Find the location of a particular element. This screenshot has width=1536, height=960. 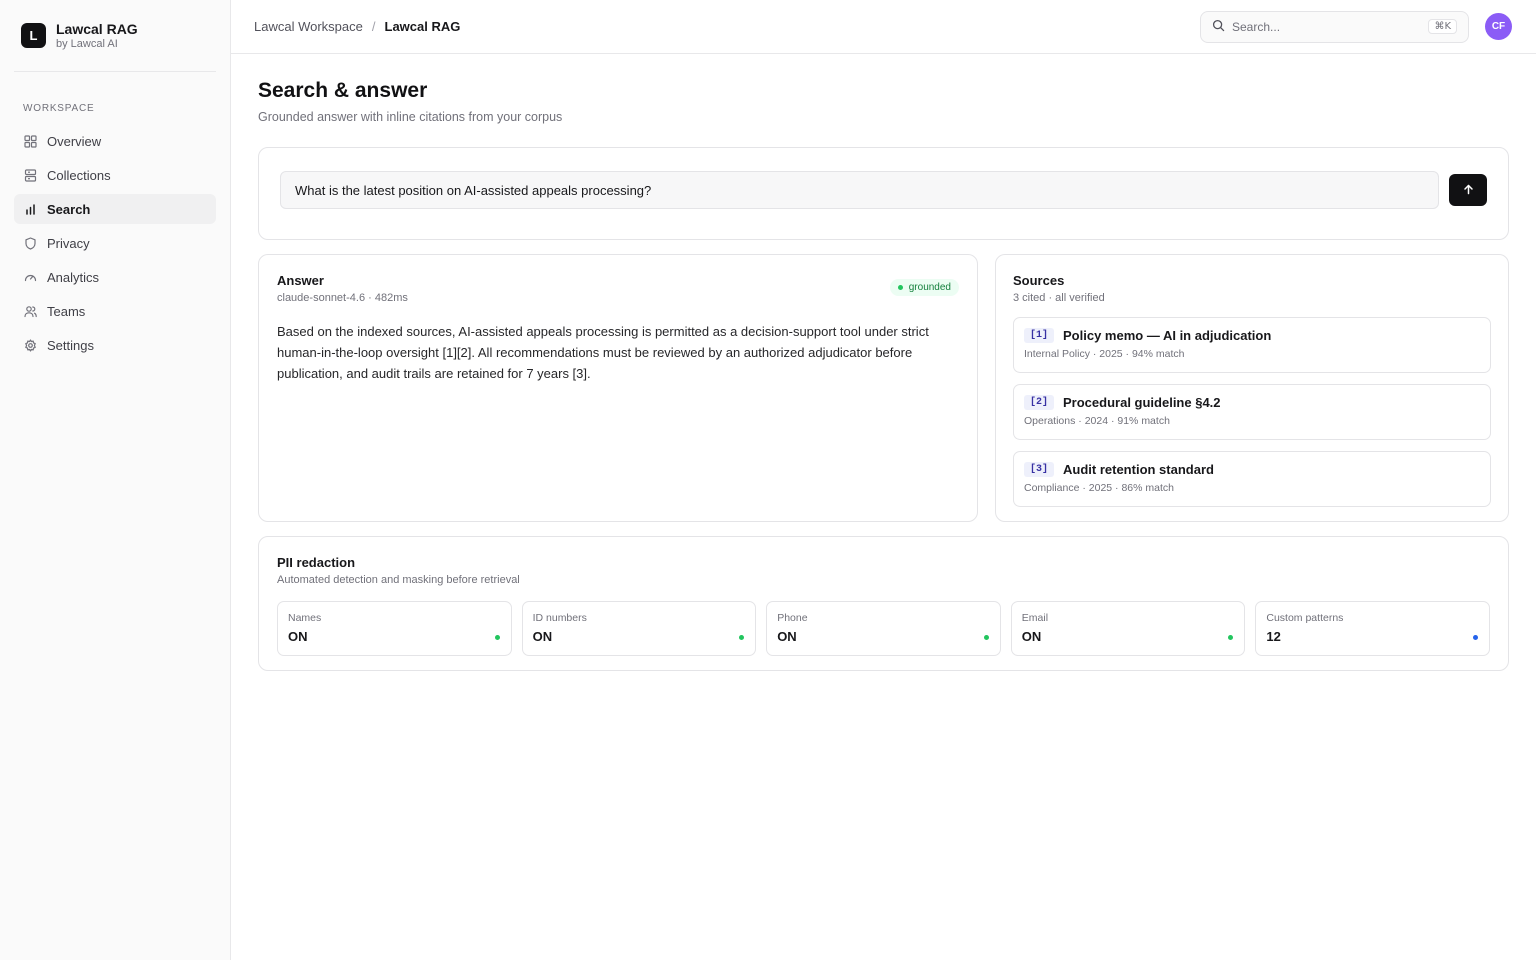

breadcrumb-workspace: Lawcal Workspace is located at coordinates (308, 26).